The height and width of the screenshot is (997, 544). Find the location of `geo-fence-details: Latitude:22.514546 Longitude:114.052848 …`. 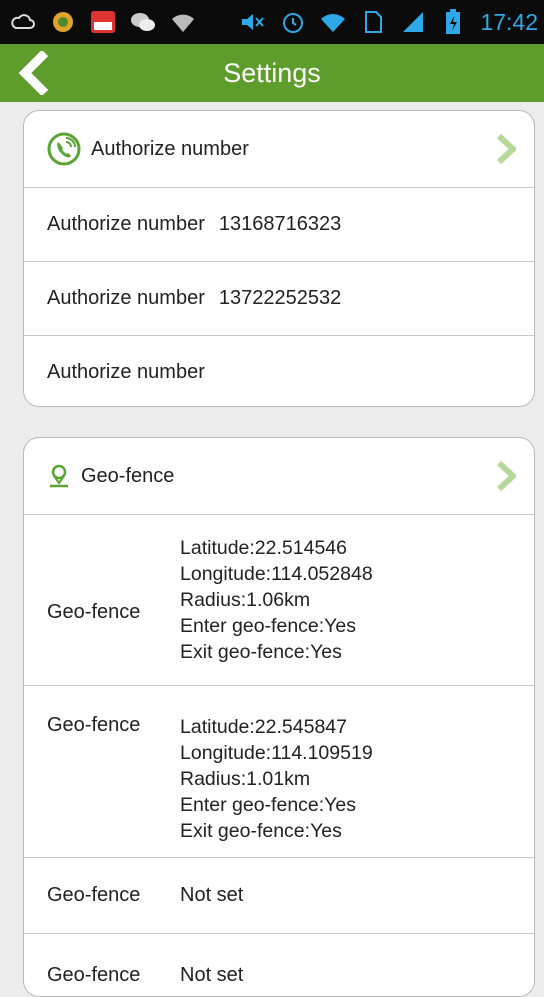

geo-fence-details: Latitude:22.514546 Longitude:114.052848 … is located at coordinates (276, 600).